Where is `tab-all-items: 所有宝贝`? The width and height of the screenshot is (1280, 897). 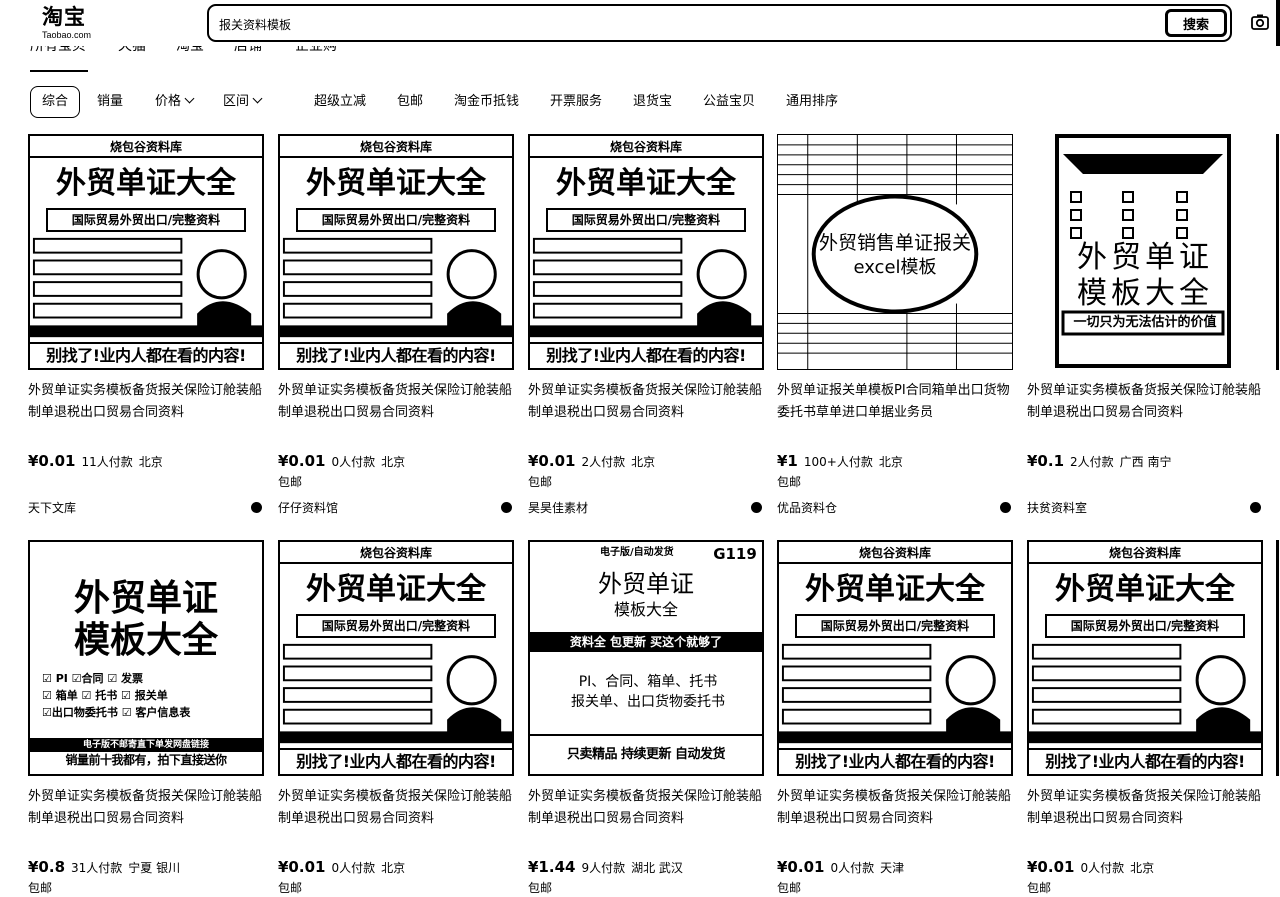
tab-all-items: 所有宝贝 is located at coordinates (58, 50).